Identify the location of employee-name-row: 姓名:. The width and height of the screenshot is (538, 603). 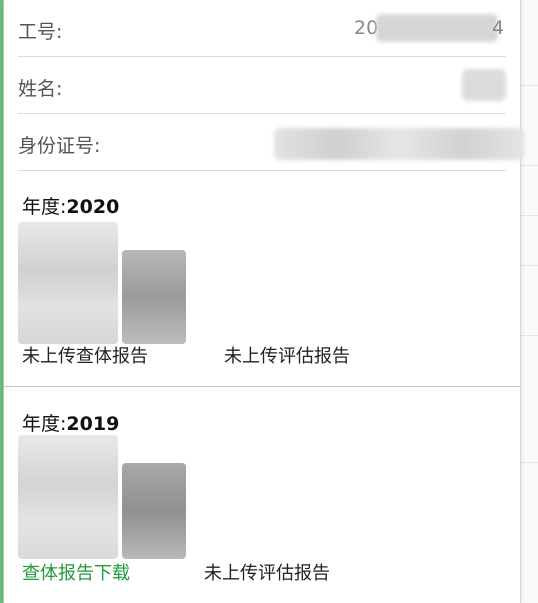
(262, 85).